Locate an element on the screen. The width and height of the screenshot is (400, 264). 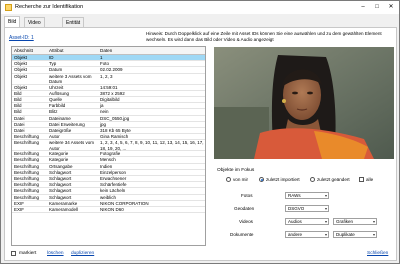
table-cell: kein Lächeln is located at coordinates (113, 191).